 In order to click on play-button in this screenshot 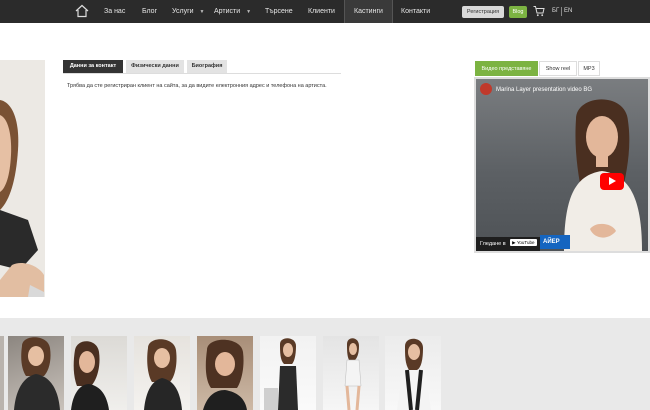, I will do `click(612, 181)`.